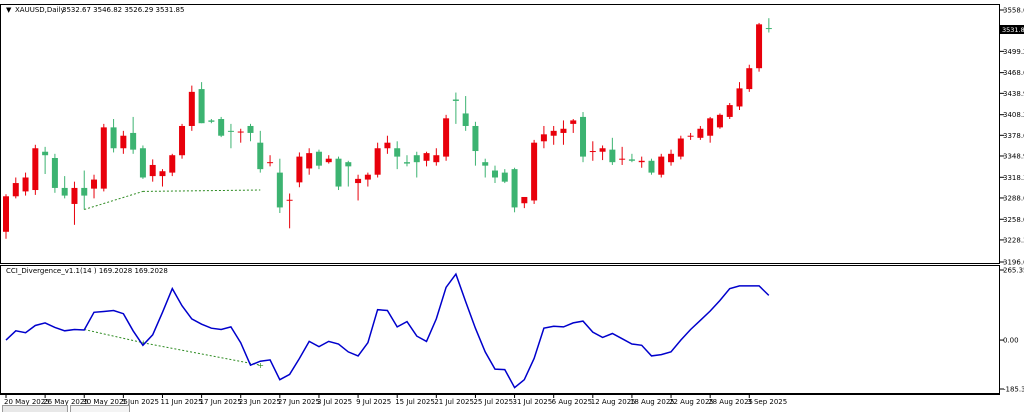  What do you see at coordinates (299, 402) in the screenshot?
I see `time-tick-label: 27 Jun 2025` at bounding box center [299, 402].